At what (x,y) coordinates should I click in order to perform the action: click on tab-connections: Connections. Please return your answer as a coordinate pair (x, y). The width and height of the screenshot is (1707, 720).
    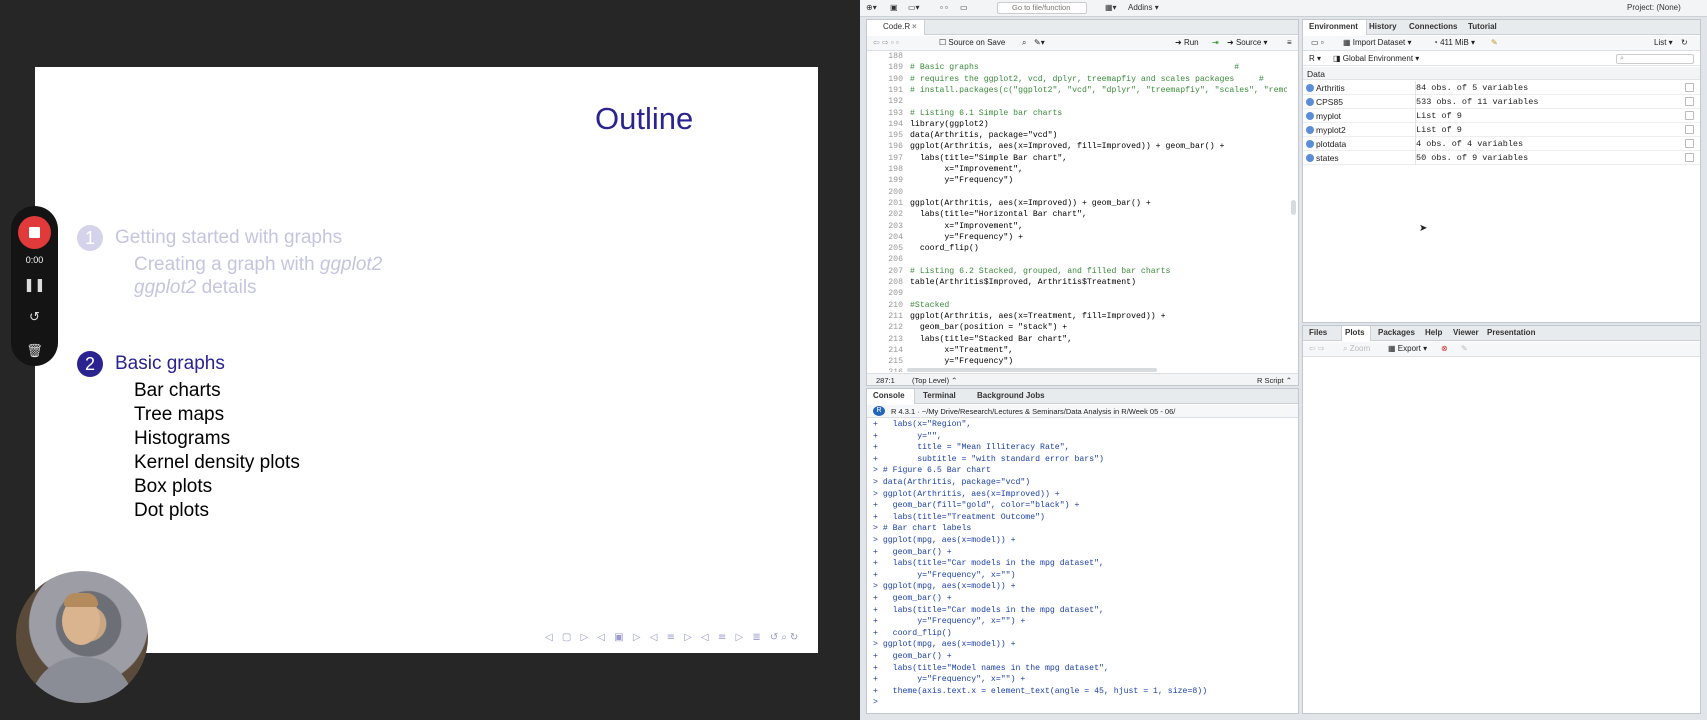
    Looking at the image, I should click on (1433, 26).